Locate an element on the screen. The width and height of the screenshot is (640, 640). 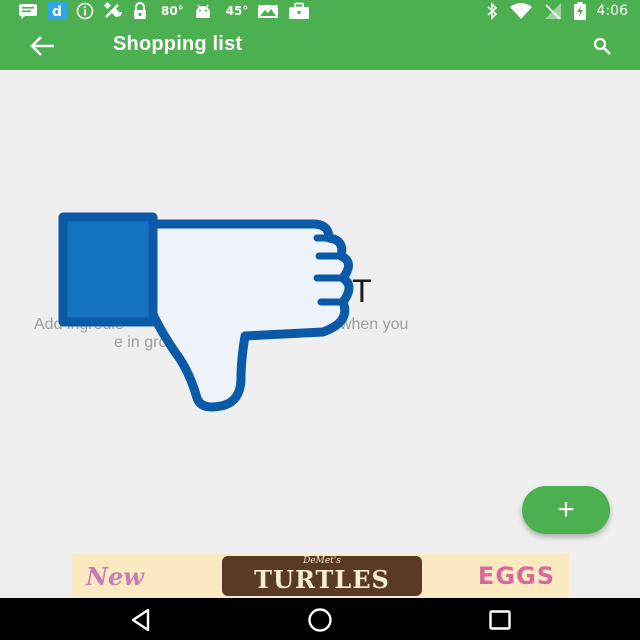
ad-product: TURTLES is located at coordinates (322, 579).